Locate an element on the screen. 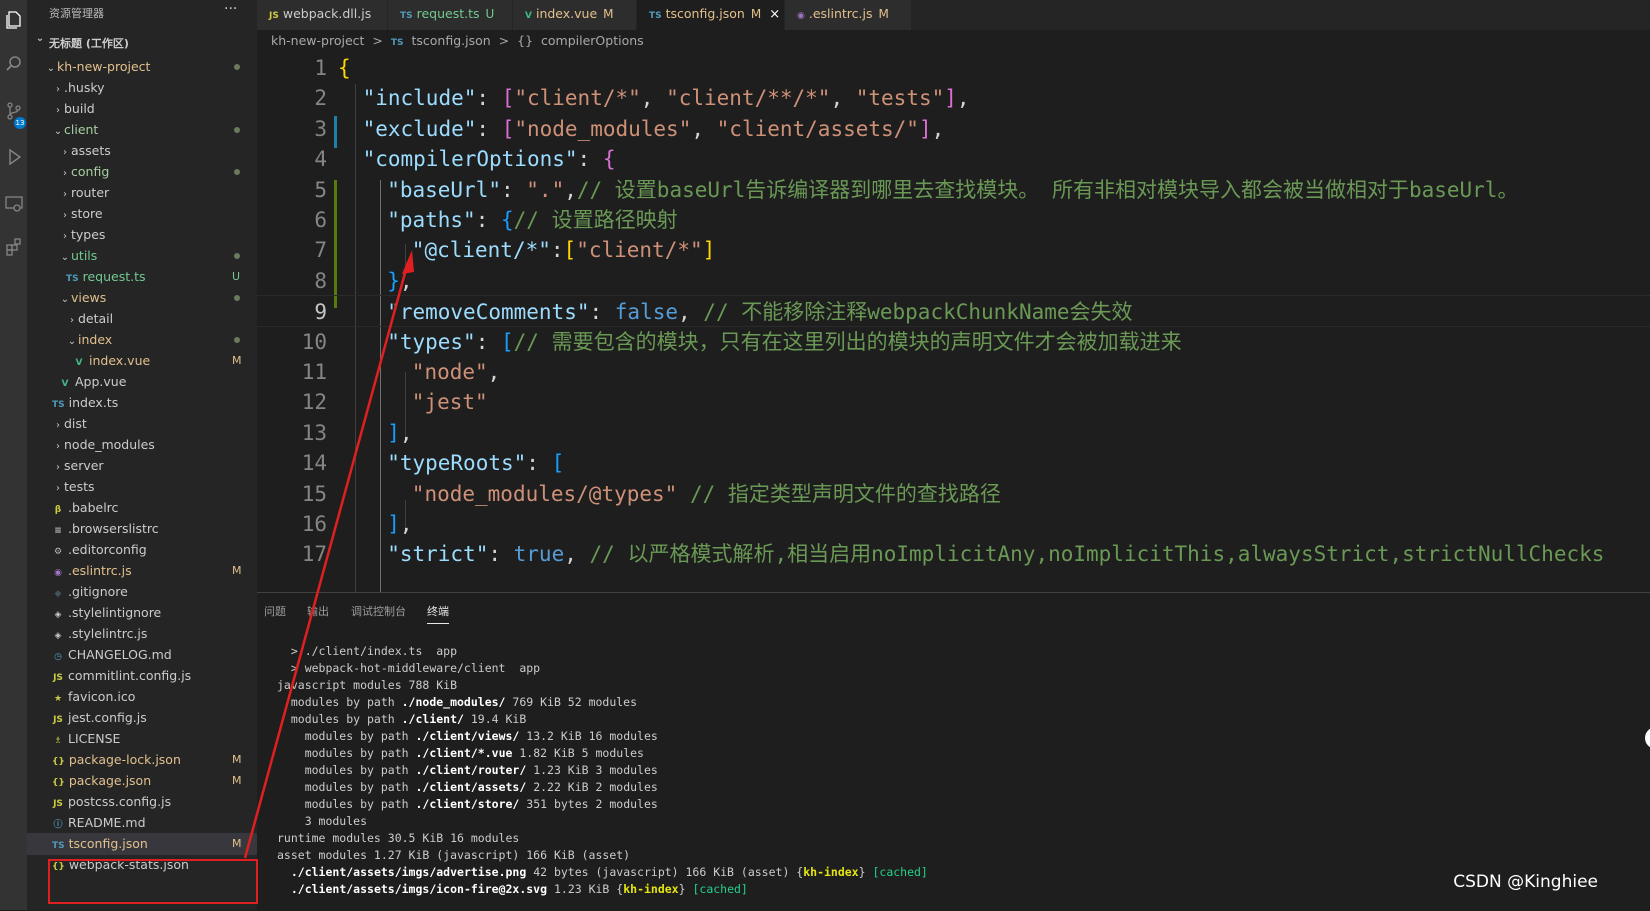 This screenshot has height=911, width=1650. code-line: 4 "compilerOptions": { is located at coordinates (953, 159).